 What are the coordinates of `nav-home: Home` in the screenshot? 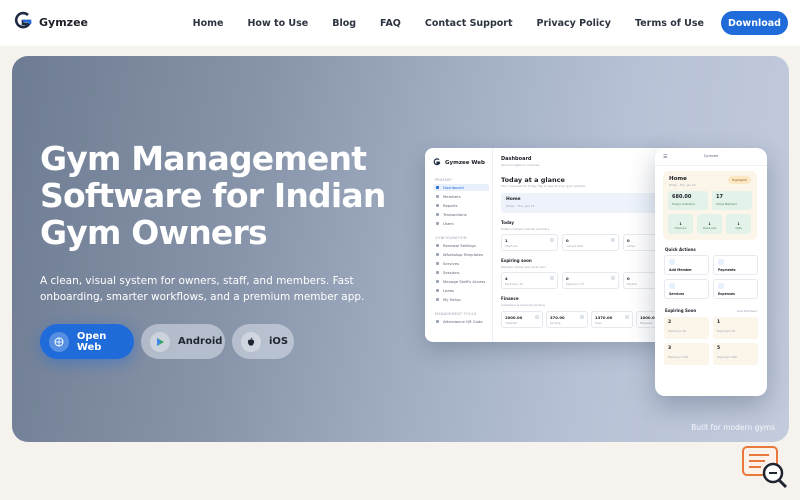 It's located at (208, 23).